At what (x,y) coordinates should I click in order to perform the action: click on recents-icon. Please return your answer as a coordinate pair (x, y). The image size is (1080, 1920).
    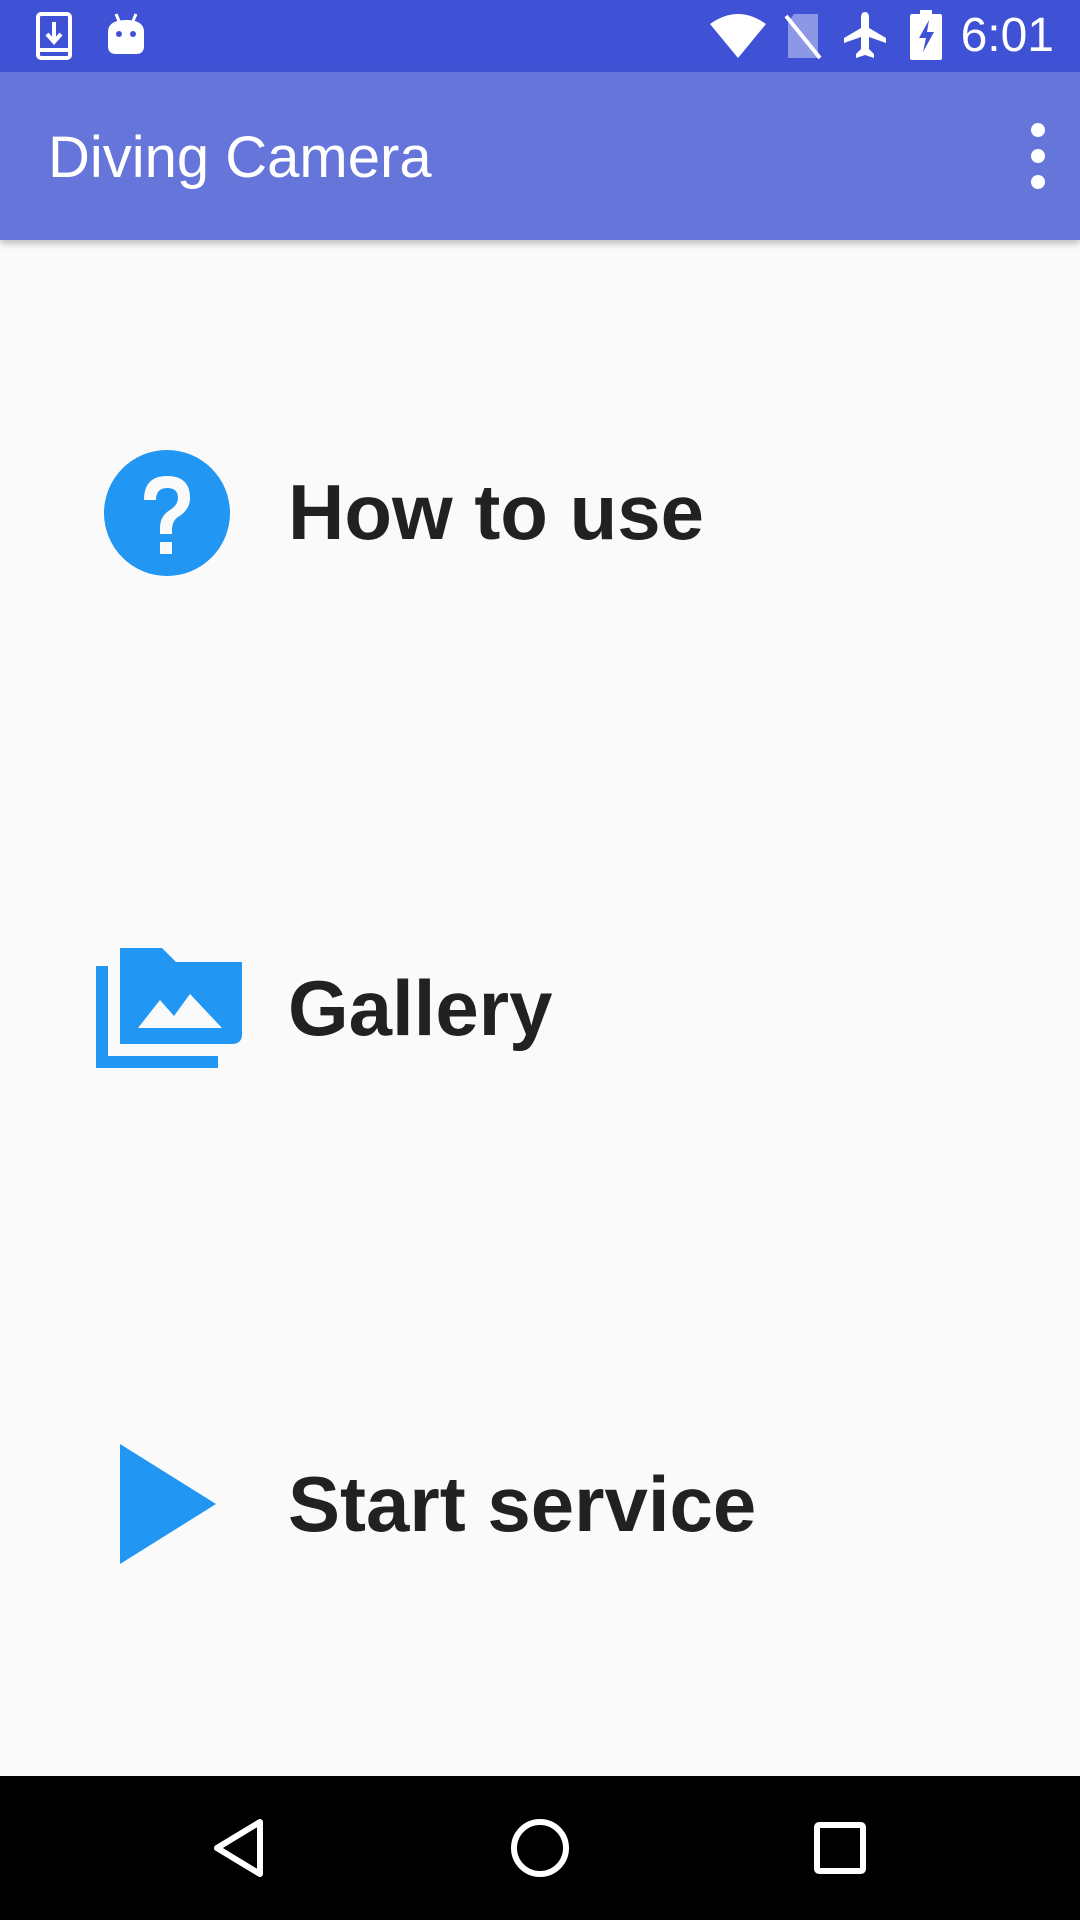
    Looking at the image, I should click on (840, 1848).